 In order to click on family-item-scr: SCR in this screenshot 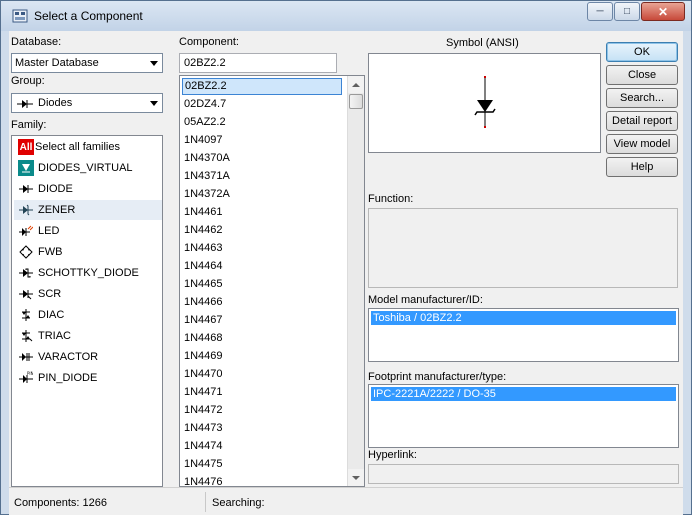, I will do `click(88, 294)`.